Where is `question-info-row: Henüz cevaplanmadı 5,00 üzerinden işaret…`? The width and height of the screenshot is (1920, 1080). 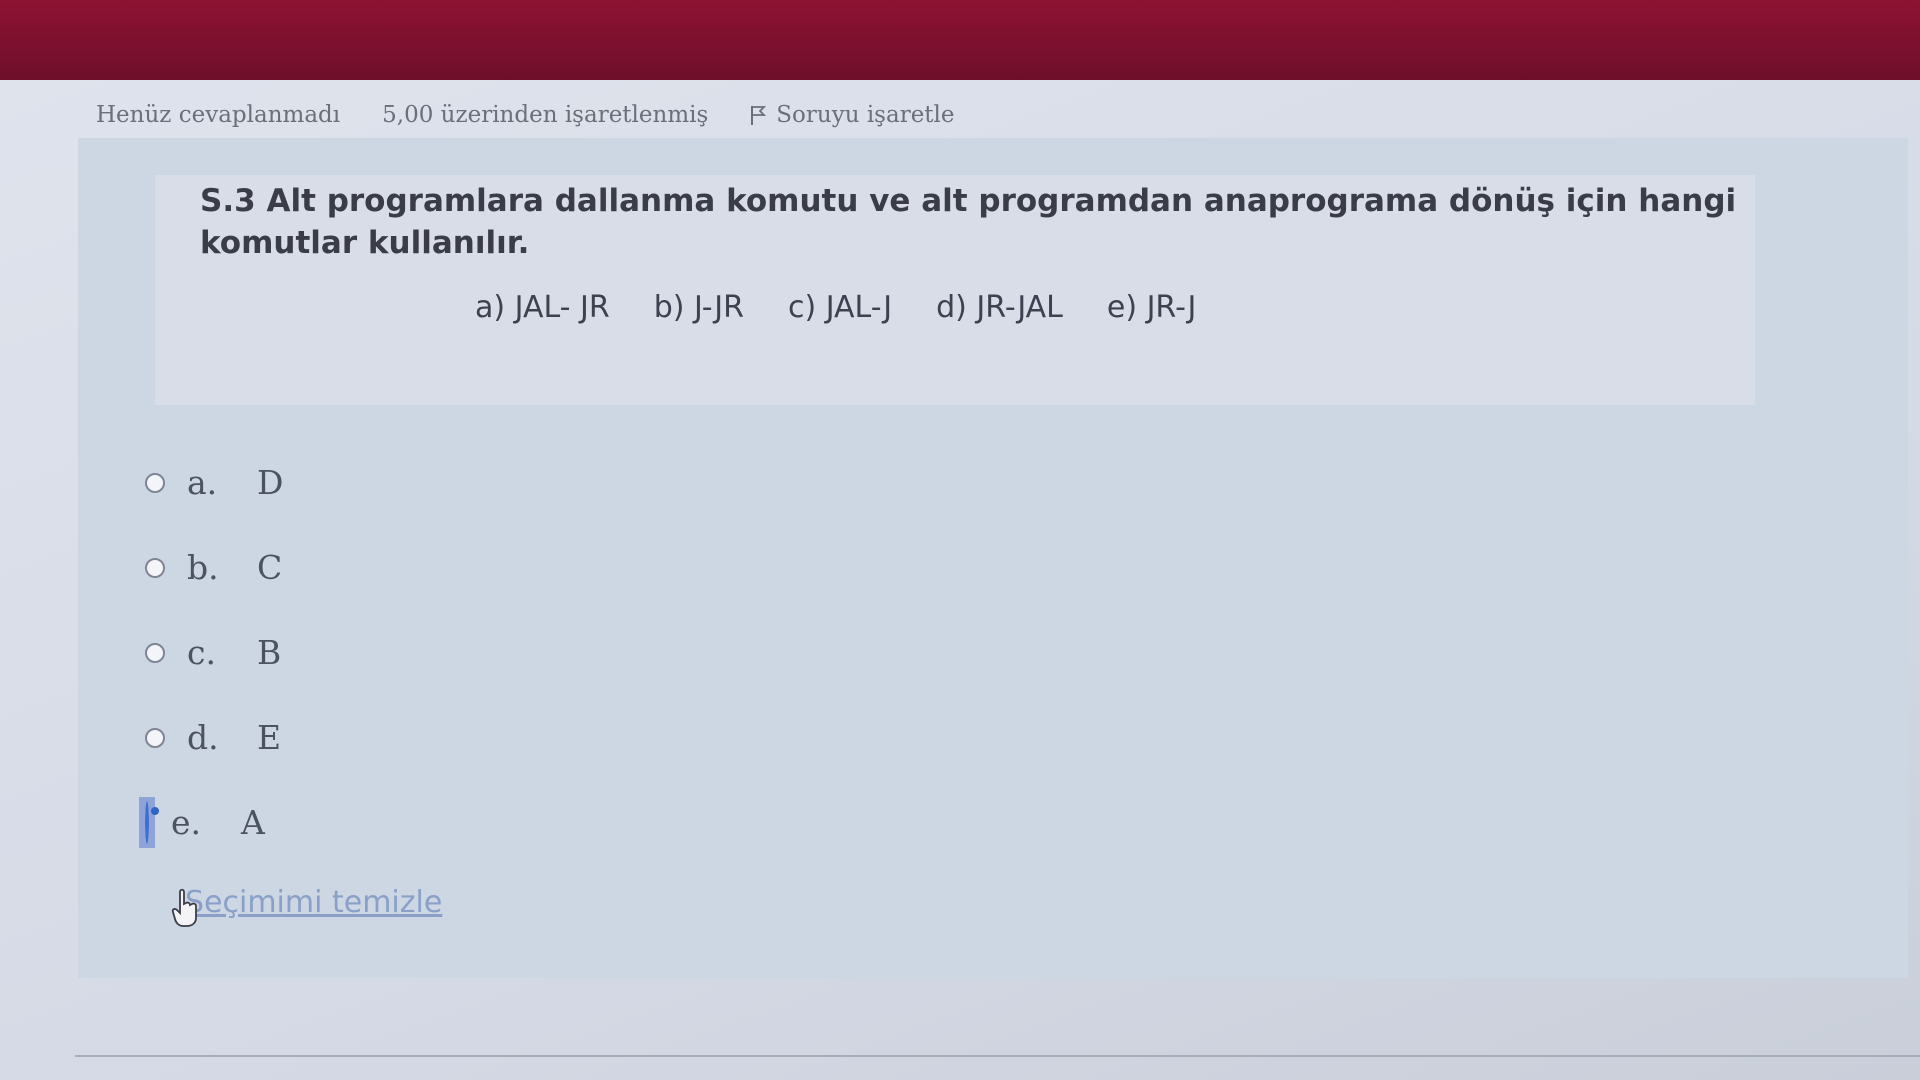
question-info-row: Henüz cevaplanmadı 5,00 üzerinden işaret… is located at coordinates (525, 115).